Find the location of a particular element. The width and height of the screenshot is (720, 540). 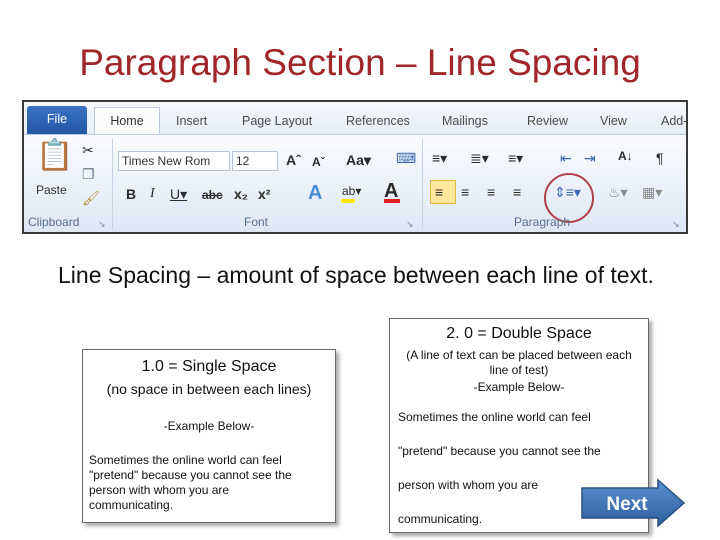

double-space-heading: 2. 0 = Double Space is located at coordinates (519, 333).